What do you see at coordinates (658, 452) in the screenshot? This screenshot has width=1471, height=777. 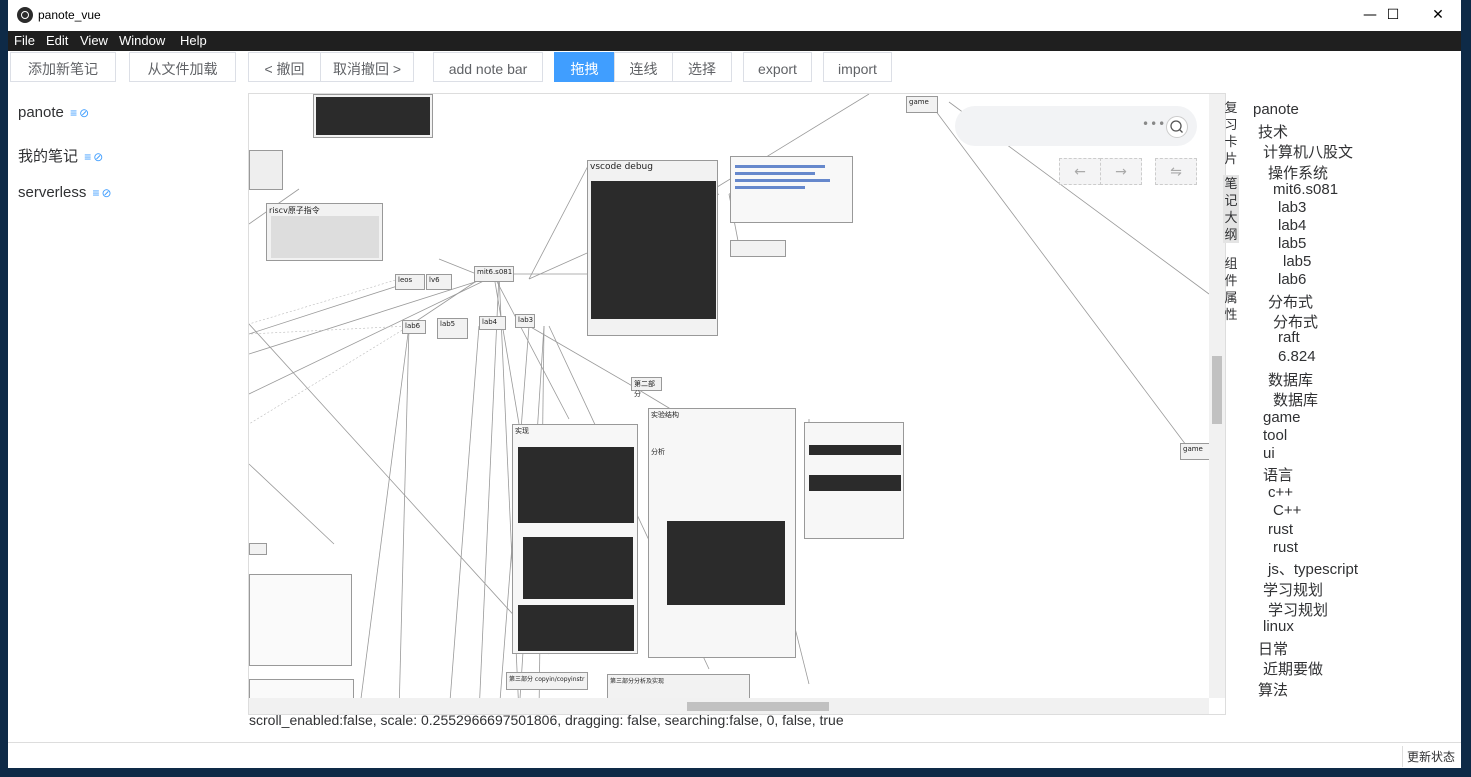 I see `node-subtitle: 分析` at bounding box center [658, 452].